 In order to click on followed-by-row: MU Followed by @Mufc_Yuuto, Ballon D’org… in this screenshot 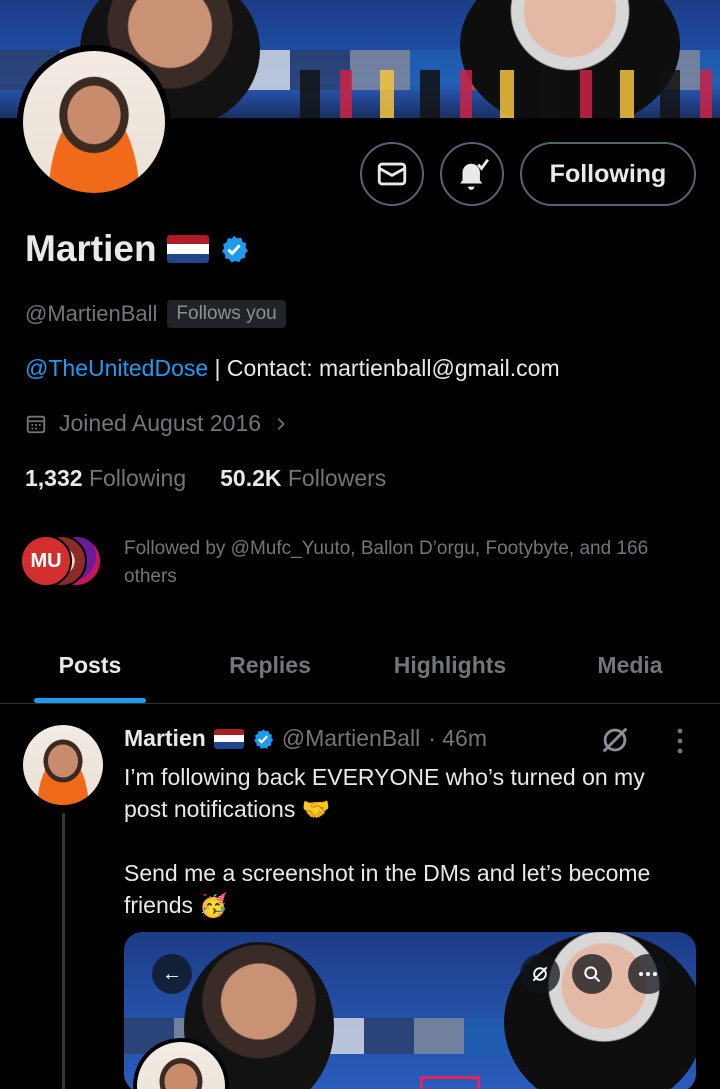, I will do `click(352, 563)`.